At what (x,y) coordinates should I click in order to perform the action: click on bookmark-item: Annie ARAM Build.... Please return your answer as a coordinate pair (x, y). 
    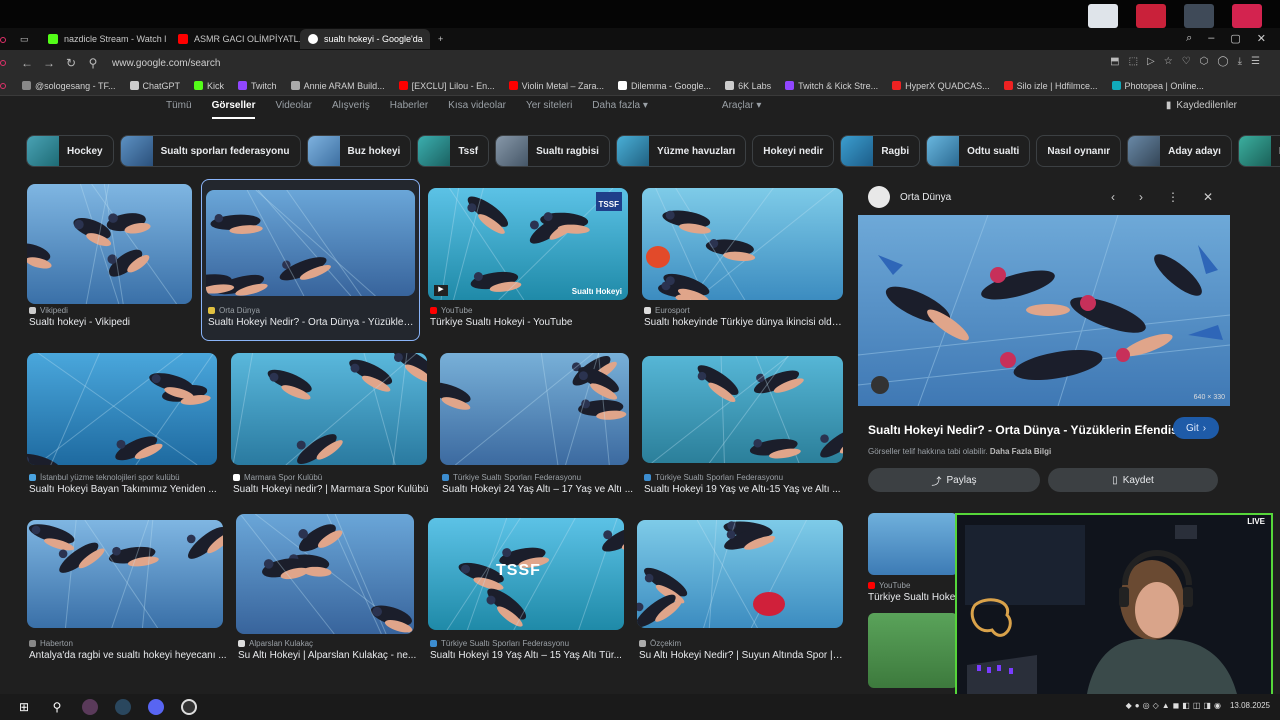
    Looking at the image, I should click on (337, 86).